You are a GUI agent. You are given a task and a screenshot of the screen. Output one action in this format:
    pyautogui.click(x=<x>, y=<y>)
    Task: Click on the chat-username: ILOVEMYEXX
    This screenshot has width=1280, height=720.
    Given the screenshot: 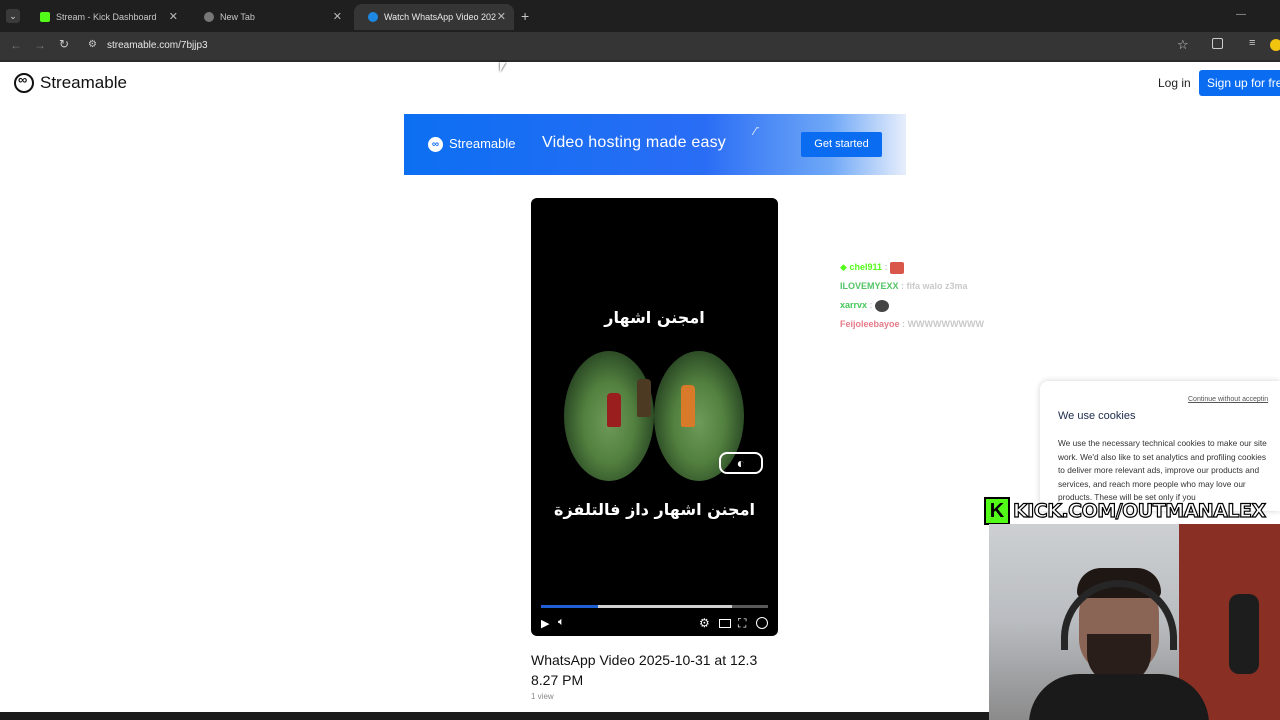 What is the action you would take?
    pyautogui.click(x=869, y=286)
    